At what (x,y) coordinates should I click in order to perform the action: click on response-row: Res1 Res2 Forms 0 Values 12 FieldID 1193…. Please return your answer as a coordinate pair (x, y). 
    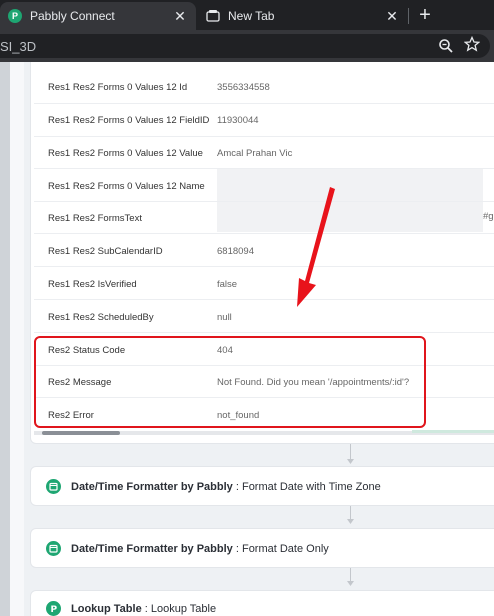
    Looking at the image, I should click on (264, 119).